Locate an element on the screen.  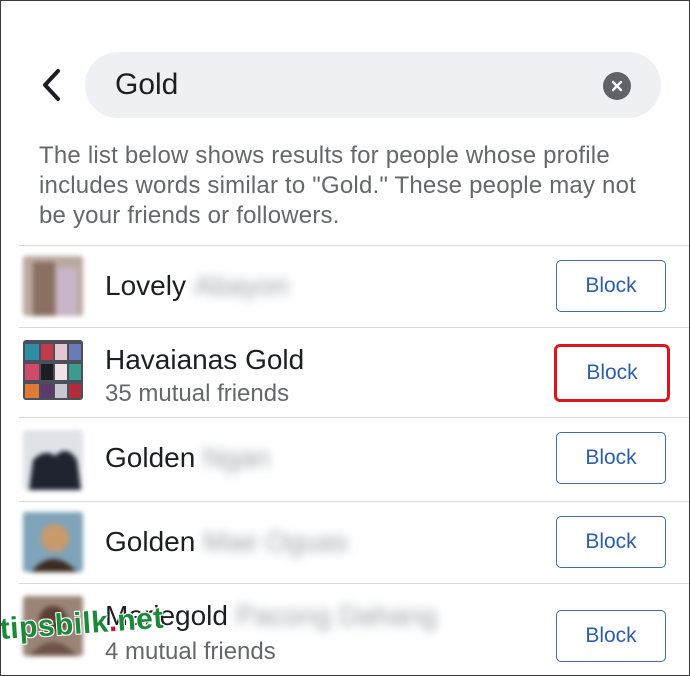
list-item: Golden Ngan Block is located at coordinates (354, 459).